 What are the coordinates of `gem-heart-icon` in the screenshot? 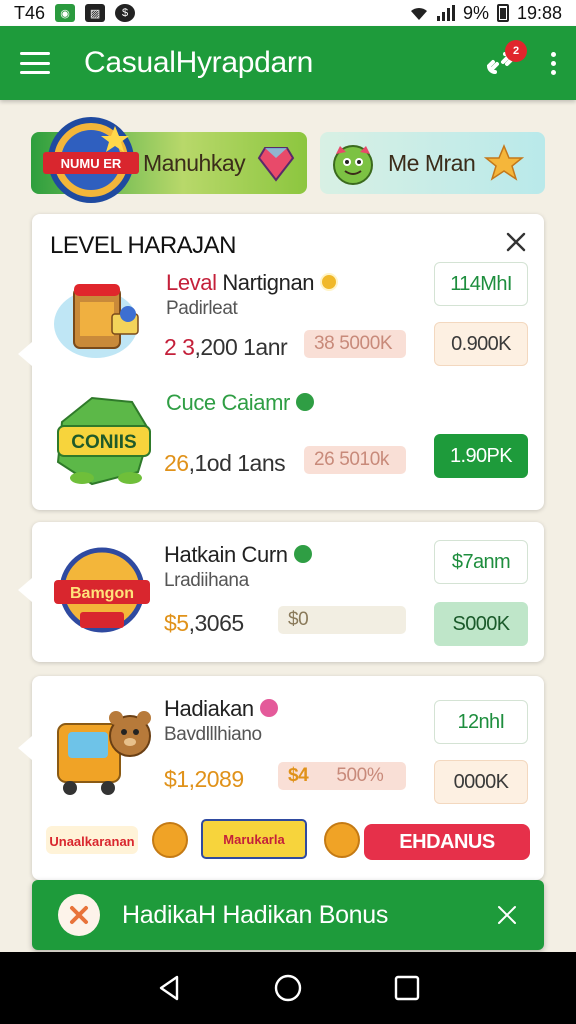 It's located at (276, 164).